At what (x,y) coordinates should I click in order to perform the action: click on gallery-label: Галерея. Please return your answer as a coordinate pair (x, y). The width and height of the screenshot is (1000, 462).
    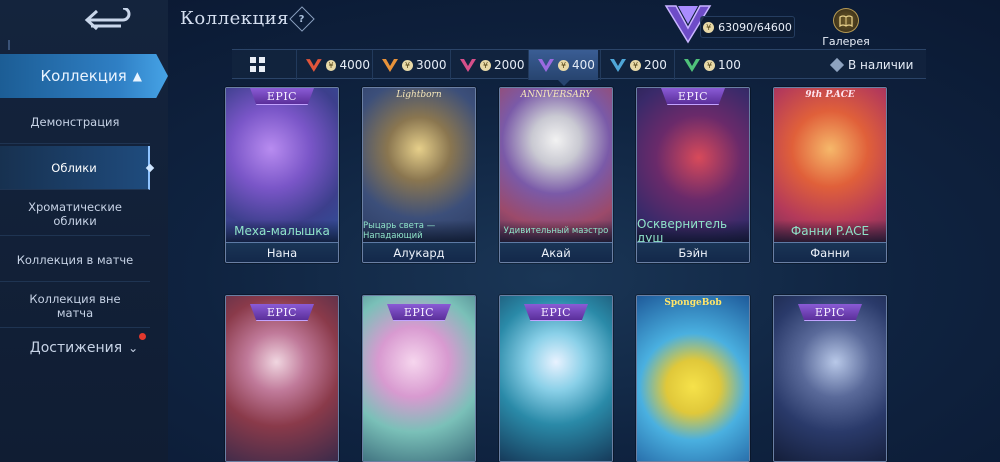
    Looking at the image, I should click on (846, 41).